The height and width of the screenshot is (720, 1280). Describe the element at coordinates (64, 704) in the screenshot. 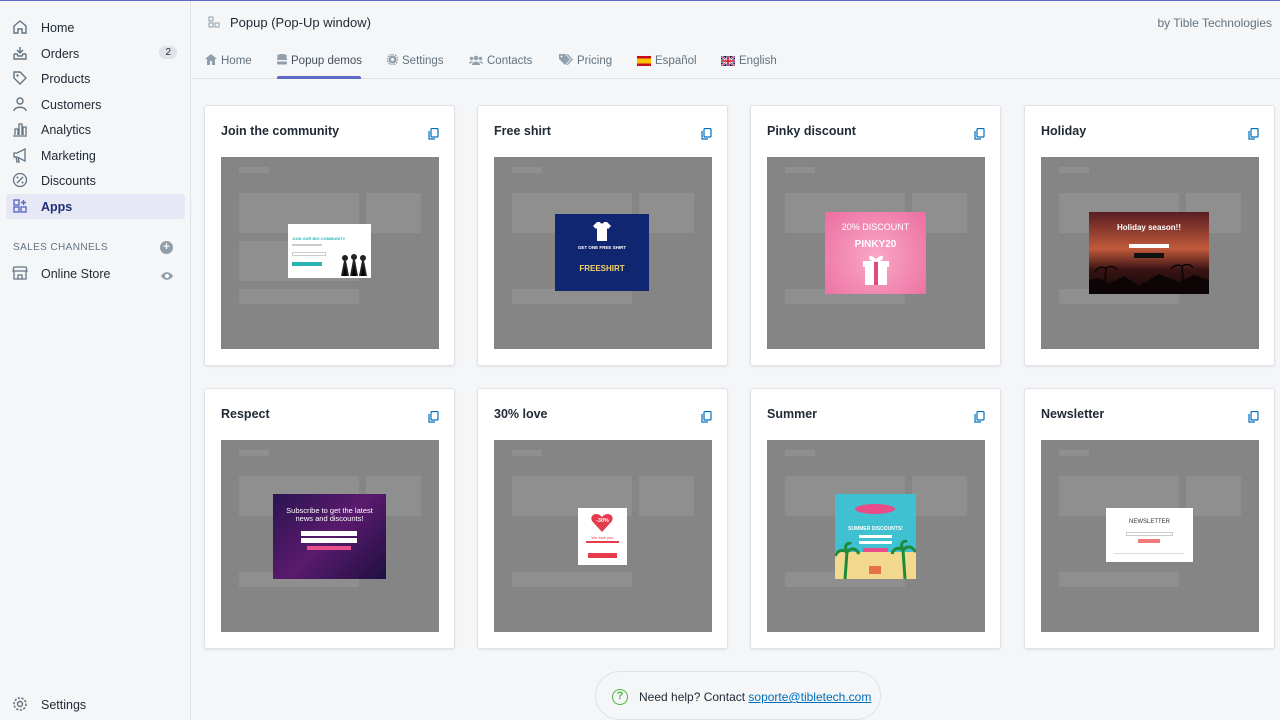

I see `sidebar-item-label: Settings` at that location.